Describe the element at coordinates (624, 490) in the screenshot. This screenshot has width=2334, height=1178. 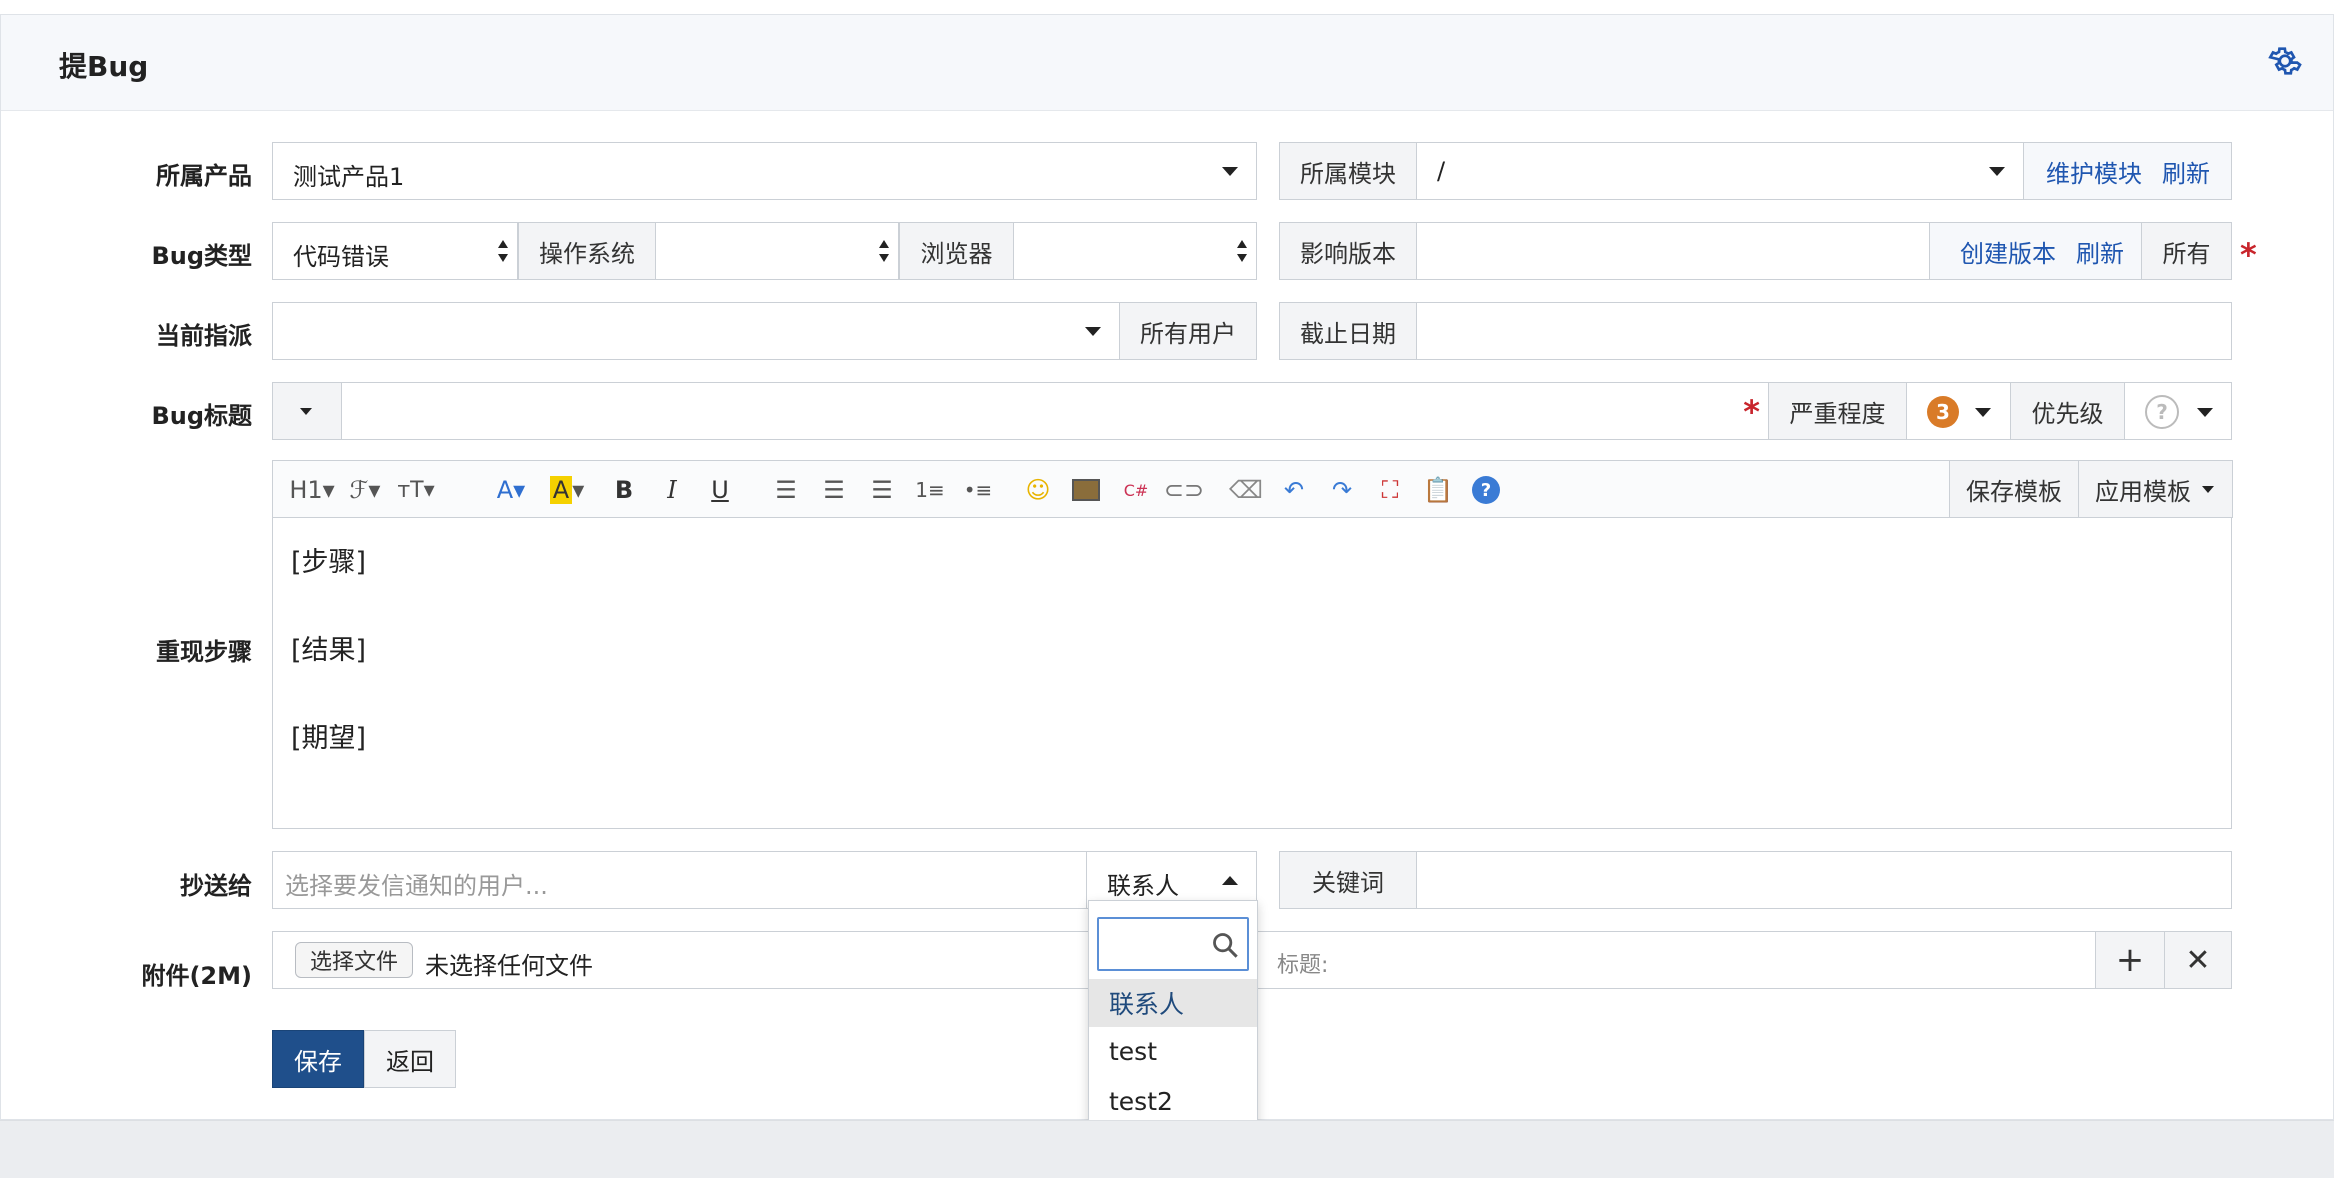
I see `bold-icon: B` at that location.